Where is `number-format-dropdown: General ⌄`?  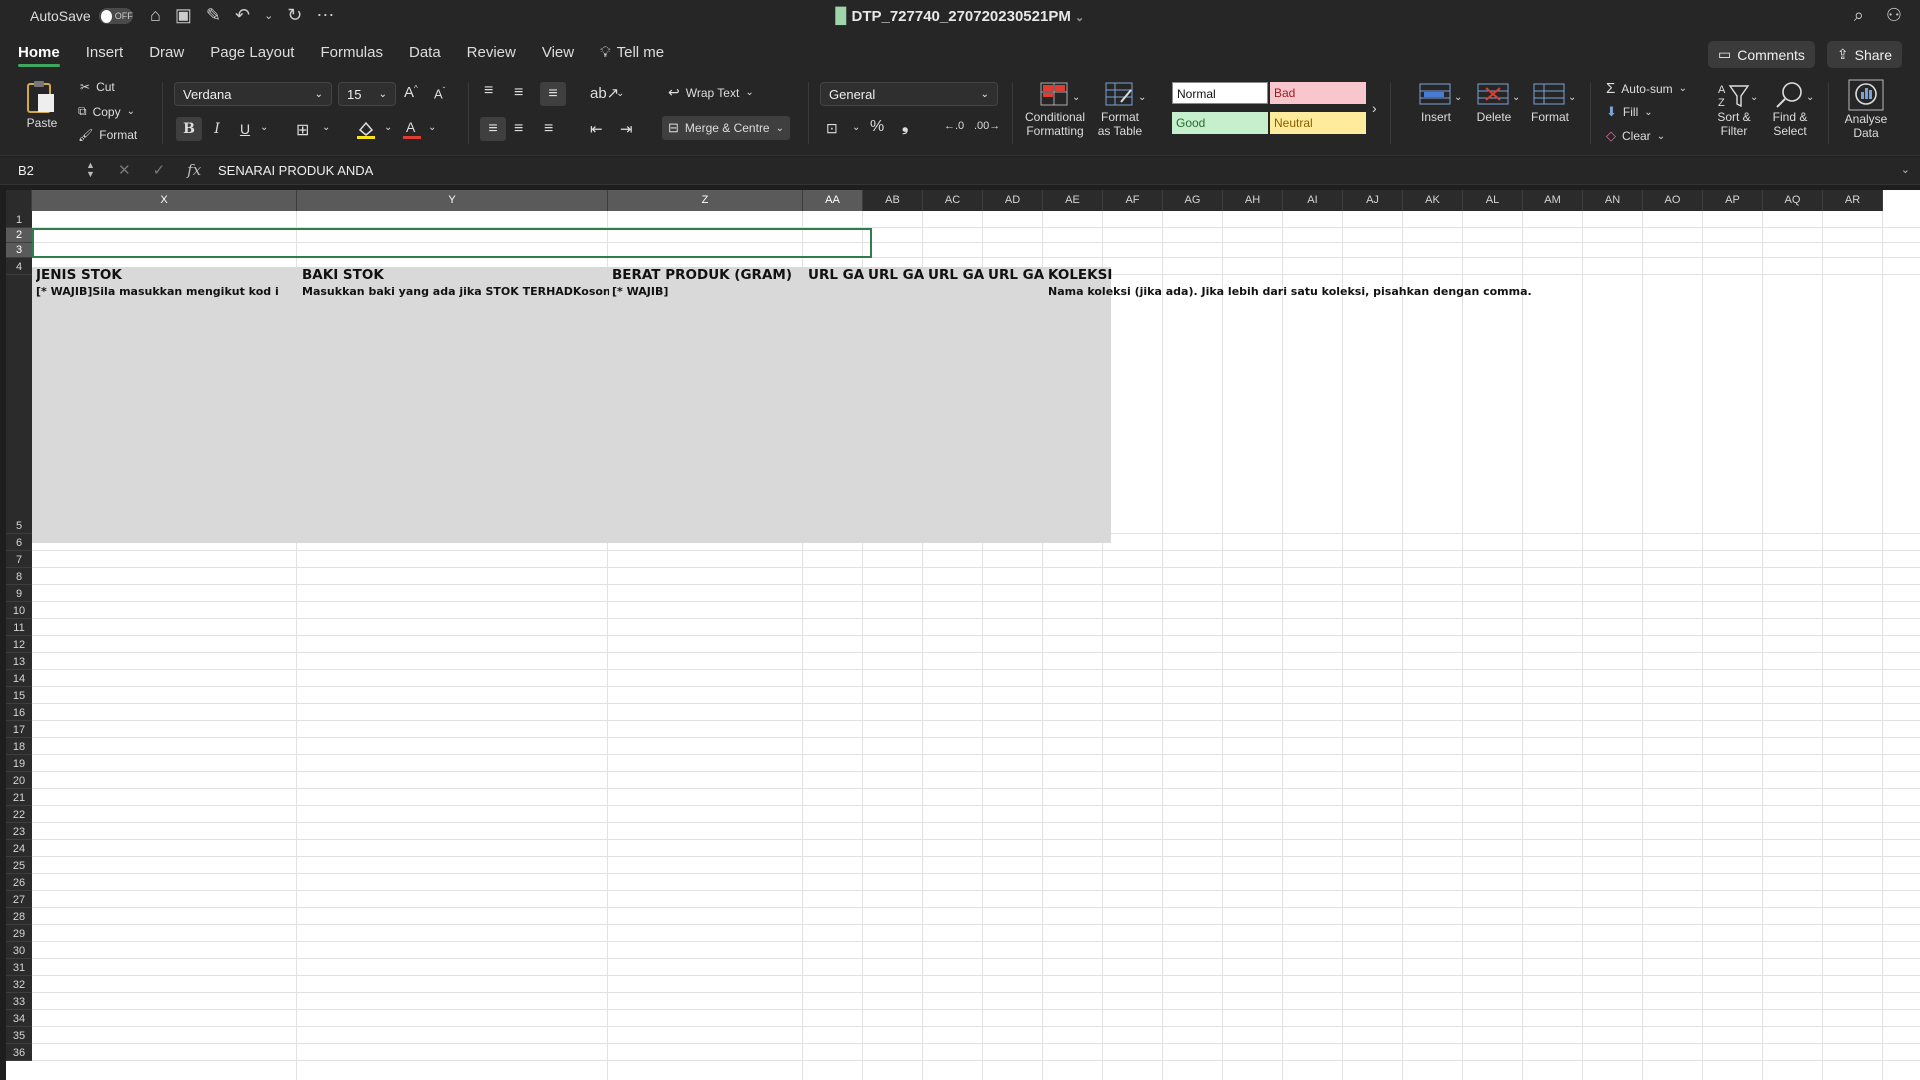
number-format-dropdown: General ⌄ is located at coordinates (909, 94).